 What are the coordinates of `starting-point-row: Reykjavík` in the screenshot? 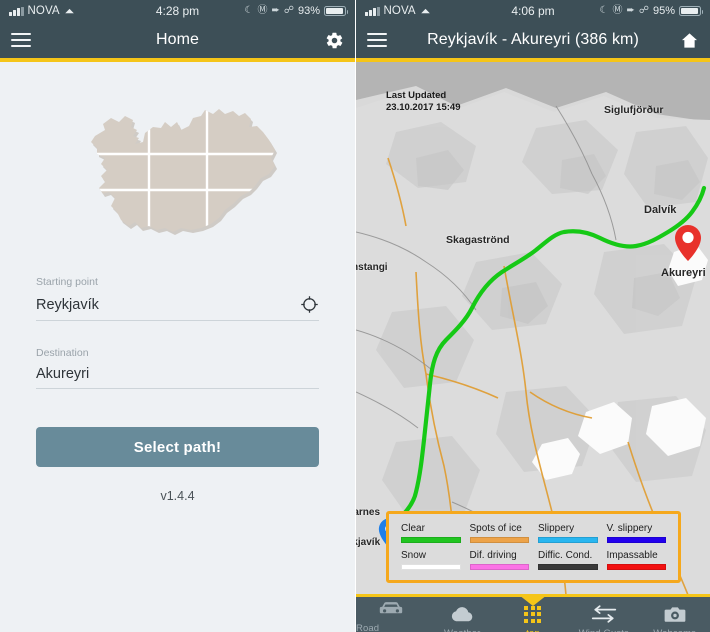 It's located at (177, 308).